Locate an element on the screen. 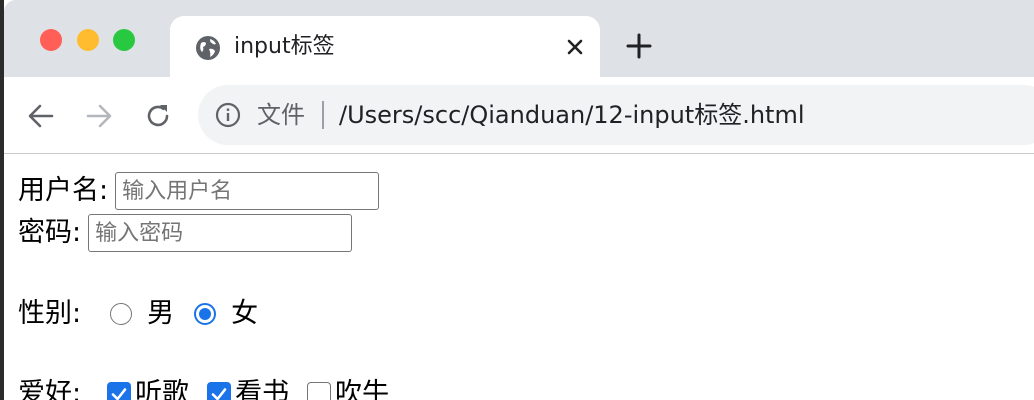 The width and height of the screenshot is (1034, 400). hobby-option-label: 看书 is located at coordinates (262, 389).